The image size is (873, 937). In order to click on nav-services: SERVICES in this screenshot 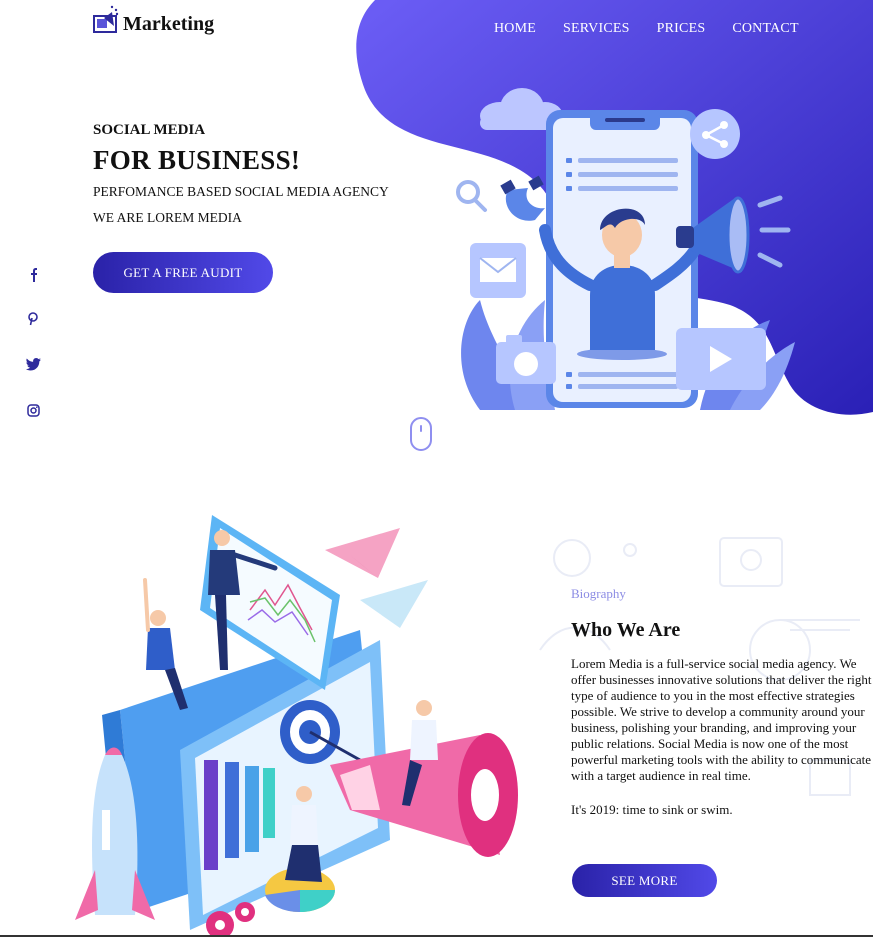, I will do `click(596, 29)`.